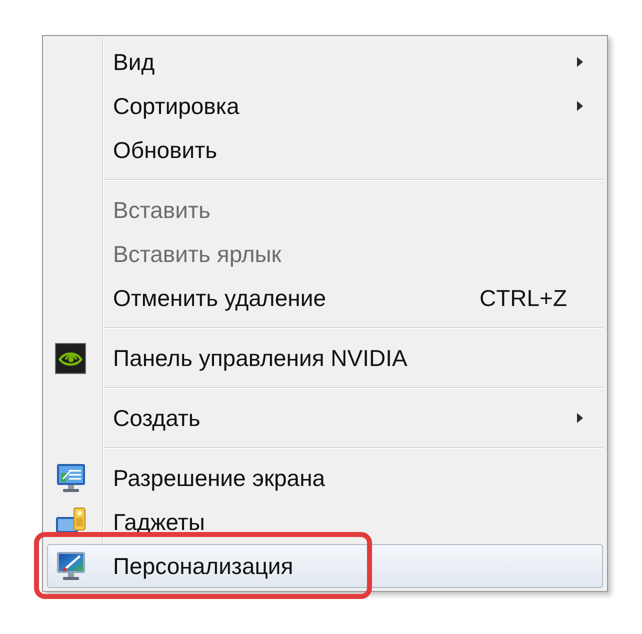 This screenshot has width=642, height=634. I want to click on menu-item: Персонализация, so click(325, 566).